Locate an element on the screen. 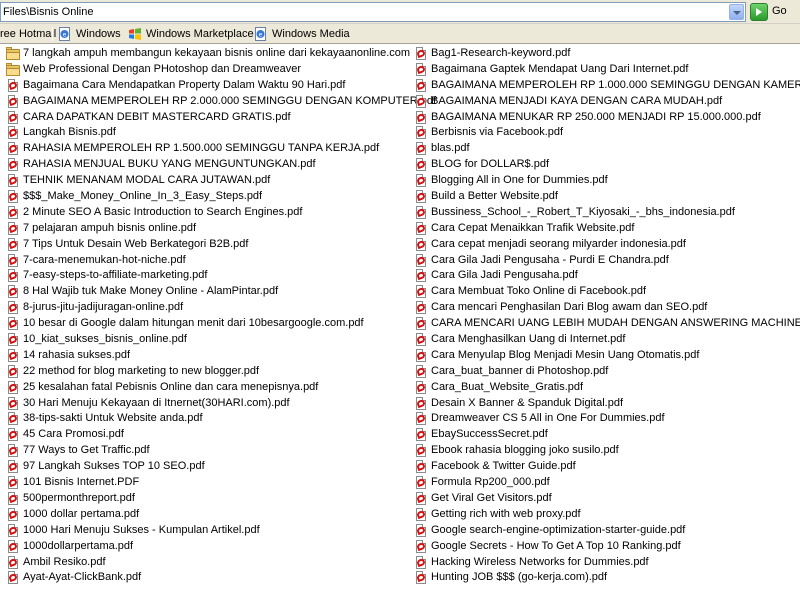 The height and width of the screenshot is (608, 800). file-item: 101 Bisnis Internet.PDF is located at coordinates (206, 483).